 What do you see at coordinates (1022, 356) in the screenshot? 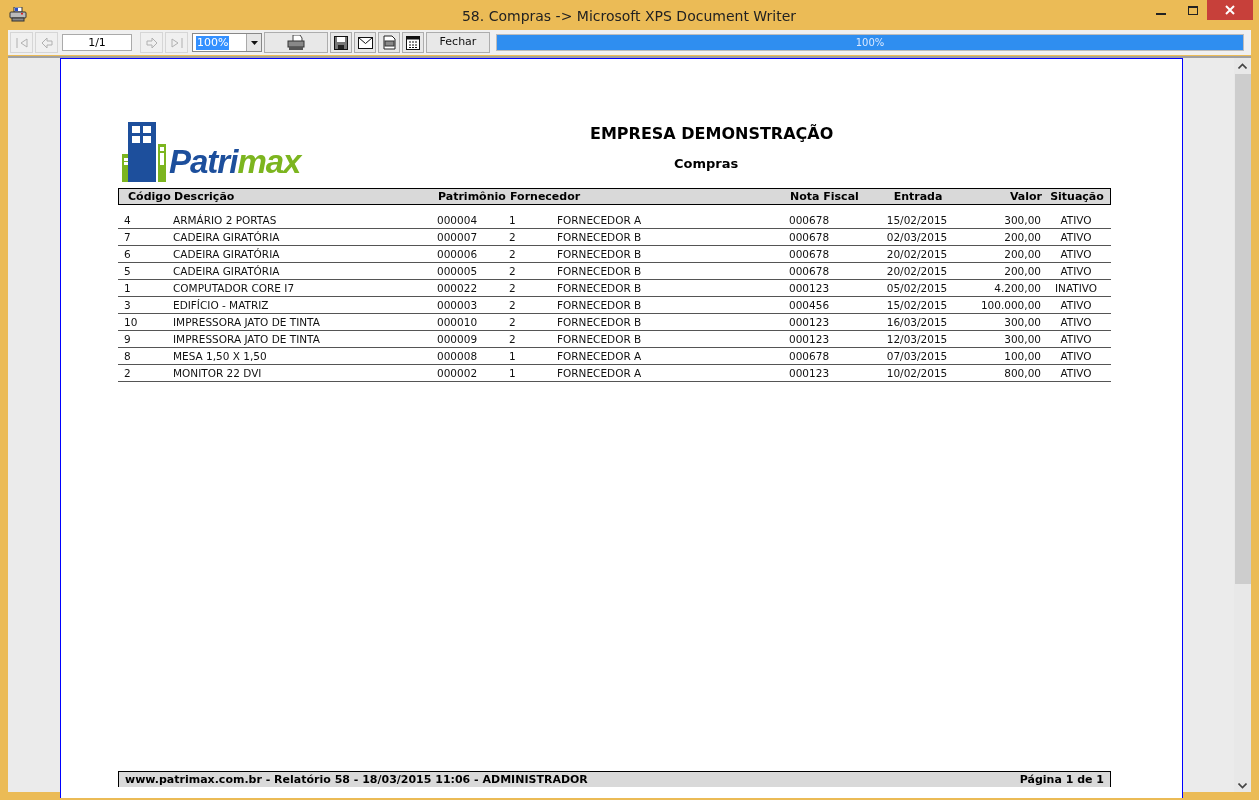
I see `table-cell-text: 100,00` at bounding box center [1022, 356].